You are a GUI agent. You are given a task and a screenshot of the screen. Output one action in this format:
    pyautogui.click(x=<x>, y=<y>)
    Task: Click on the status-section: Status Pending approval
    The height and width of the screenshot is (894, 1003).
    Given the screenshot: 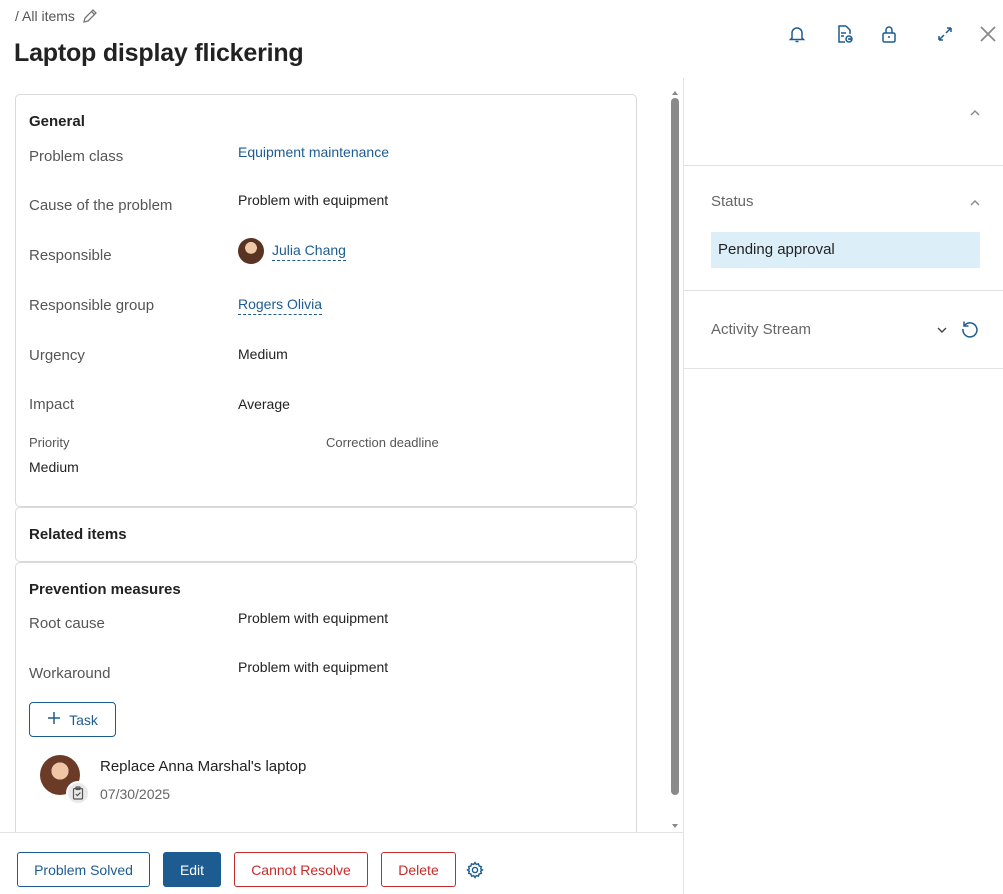 What is the action you would take?
    pyautogui.click(x=843, y=228)
    